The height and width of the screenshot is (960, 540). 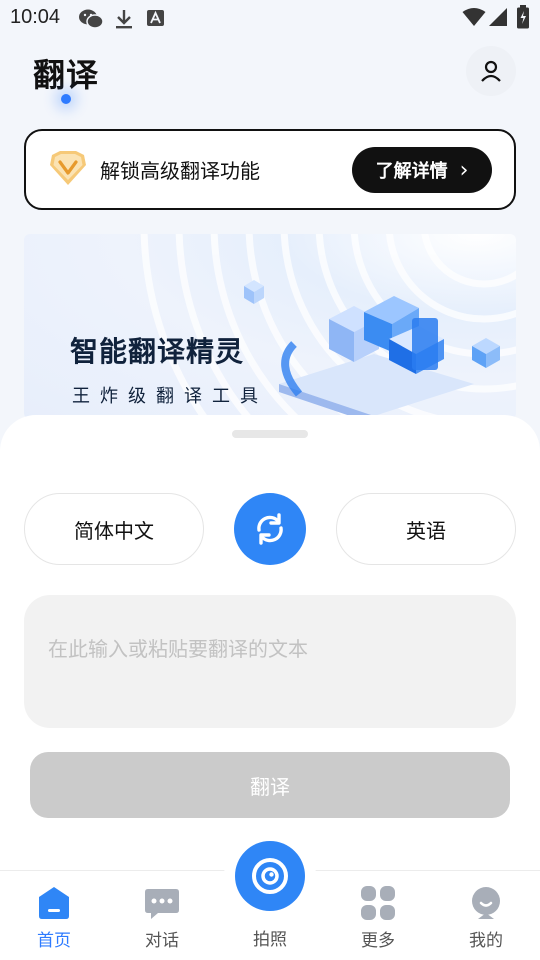 What do you see at coordinates (270, 18) in the screenshot?
I see `status-bar: 10:04` at bounding box center [270, 18].